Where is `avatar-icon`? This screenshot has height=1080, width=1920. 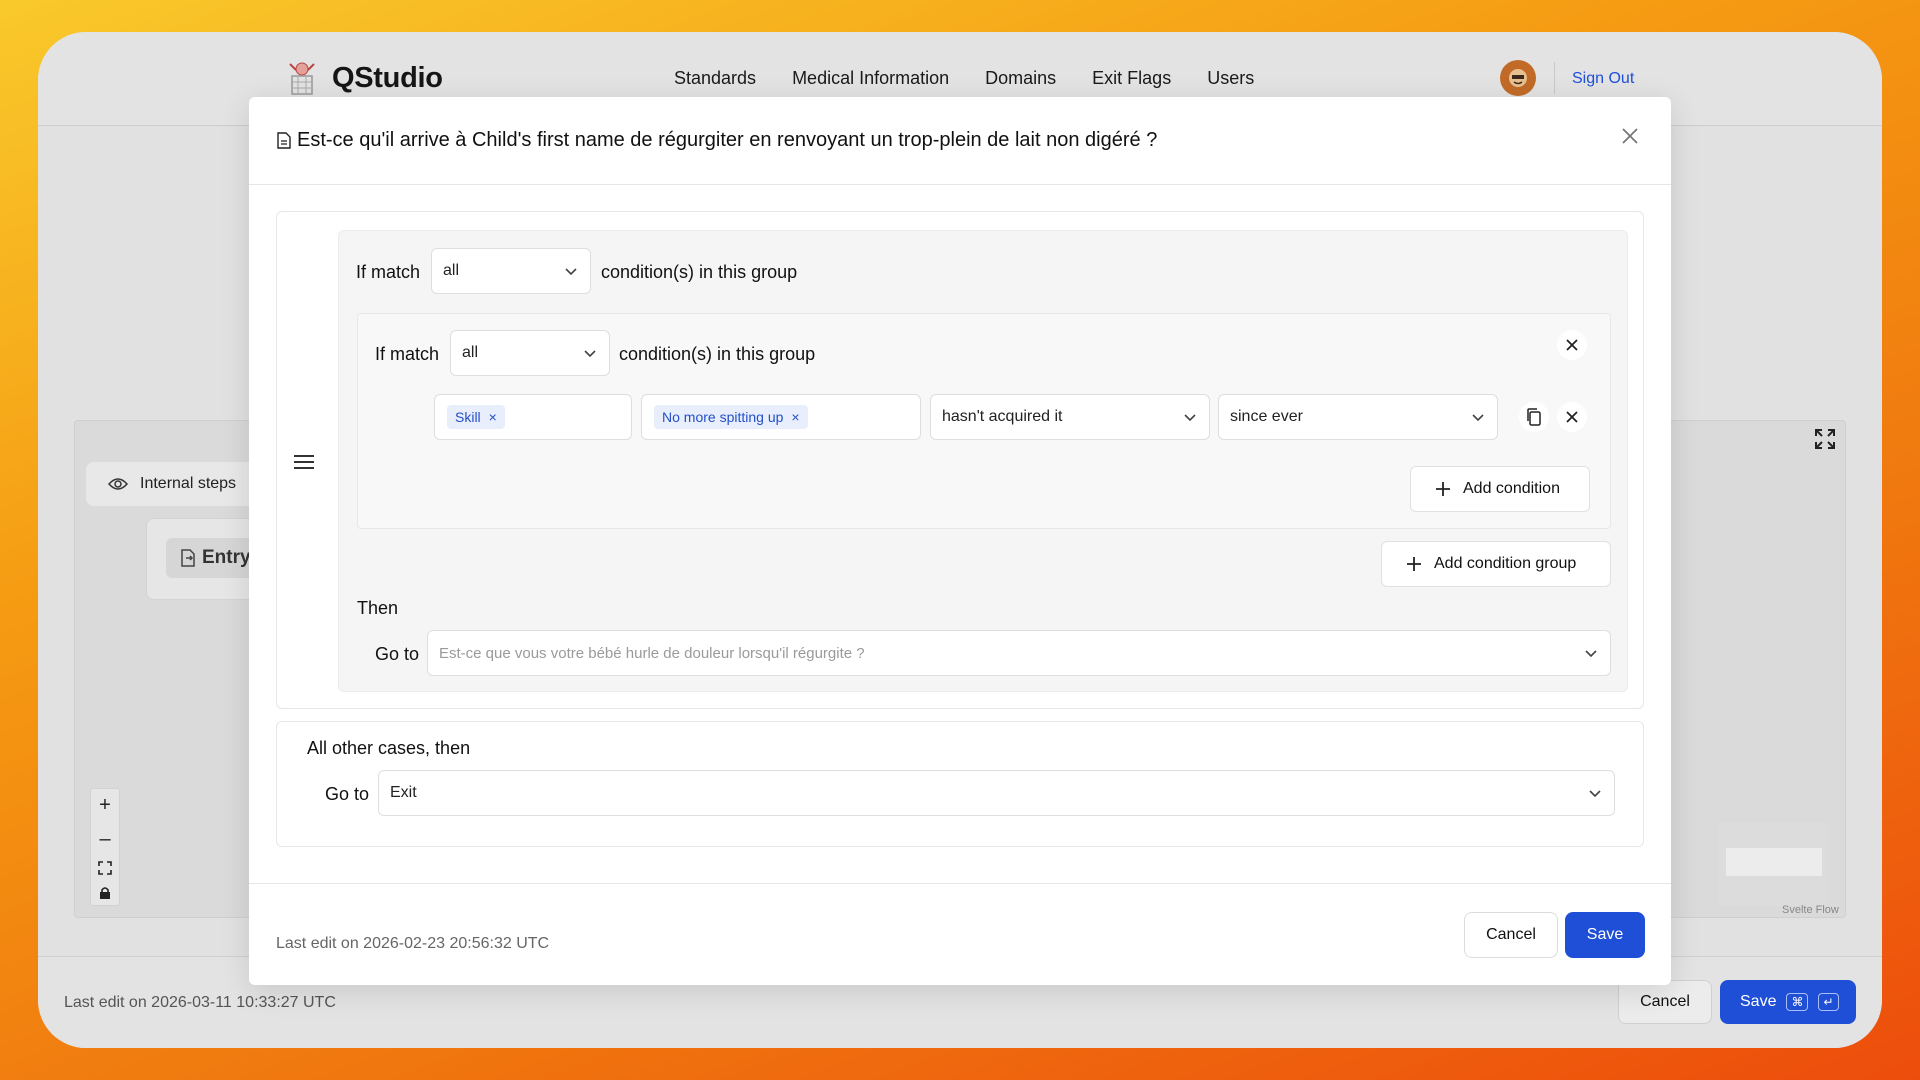 avatar-icon is located at coordinates (1518, 78).